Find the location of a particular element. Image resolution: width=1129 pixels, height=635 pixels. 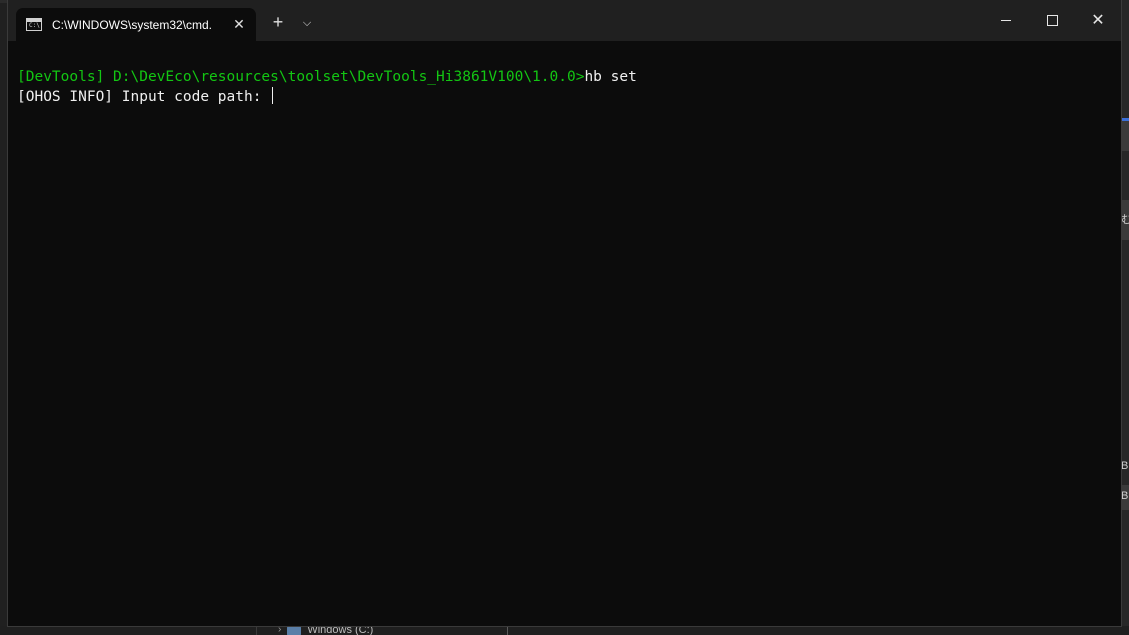

minimize-button is located at coordinates (1006, 20).